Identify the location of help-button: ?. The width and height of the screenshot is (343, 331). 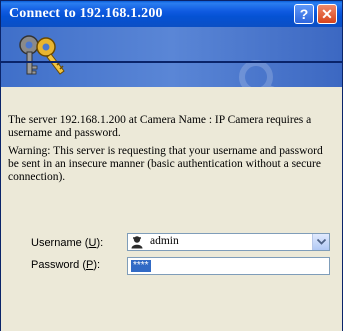
(304, 14).